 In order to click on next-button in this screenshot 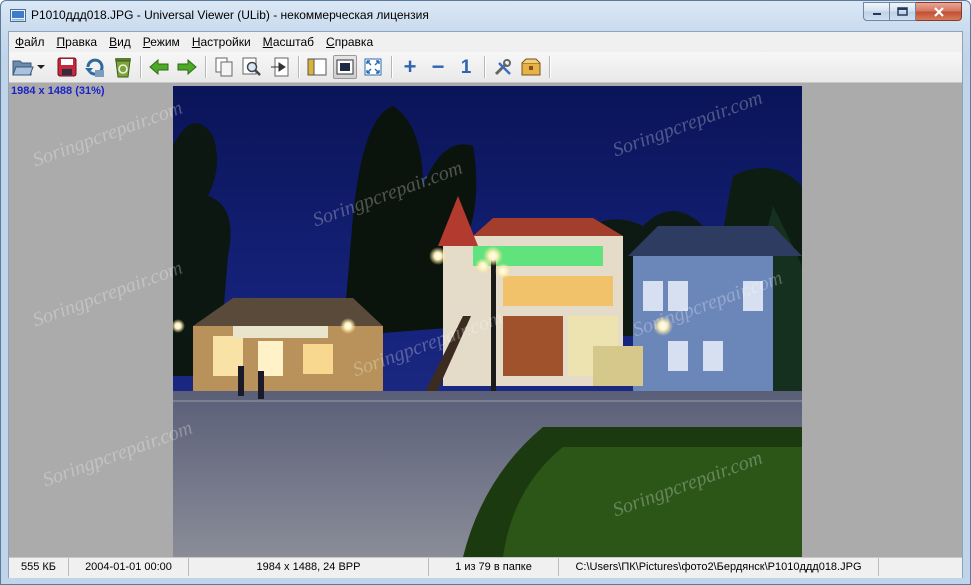, I will do `click(187, 67)`.